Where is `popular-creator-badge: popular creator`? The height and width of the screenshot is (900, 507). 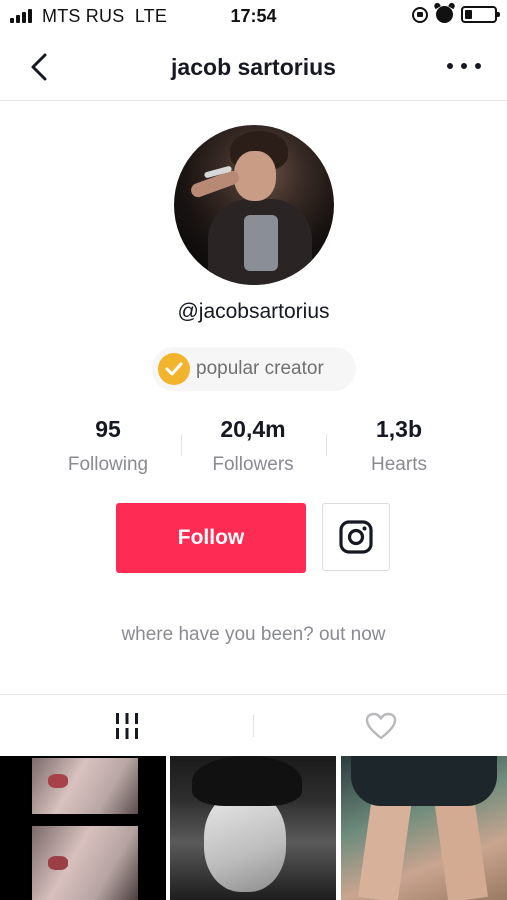 popular-creator-badge: popular creator is located at coordinates (254, 369).